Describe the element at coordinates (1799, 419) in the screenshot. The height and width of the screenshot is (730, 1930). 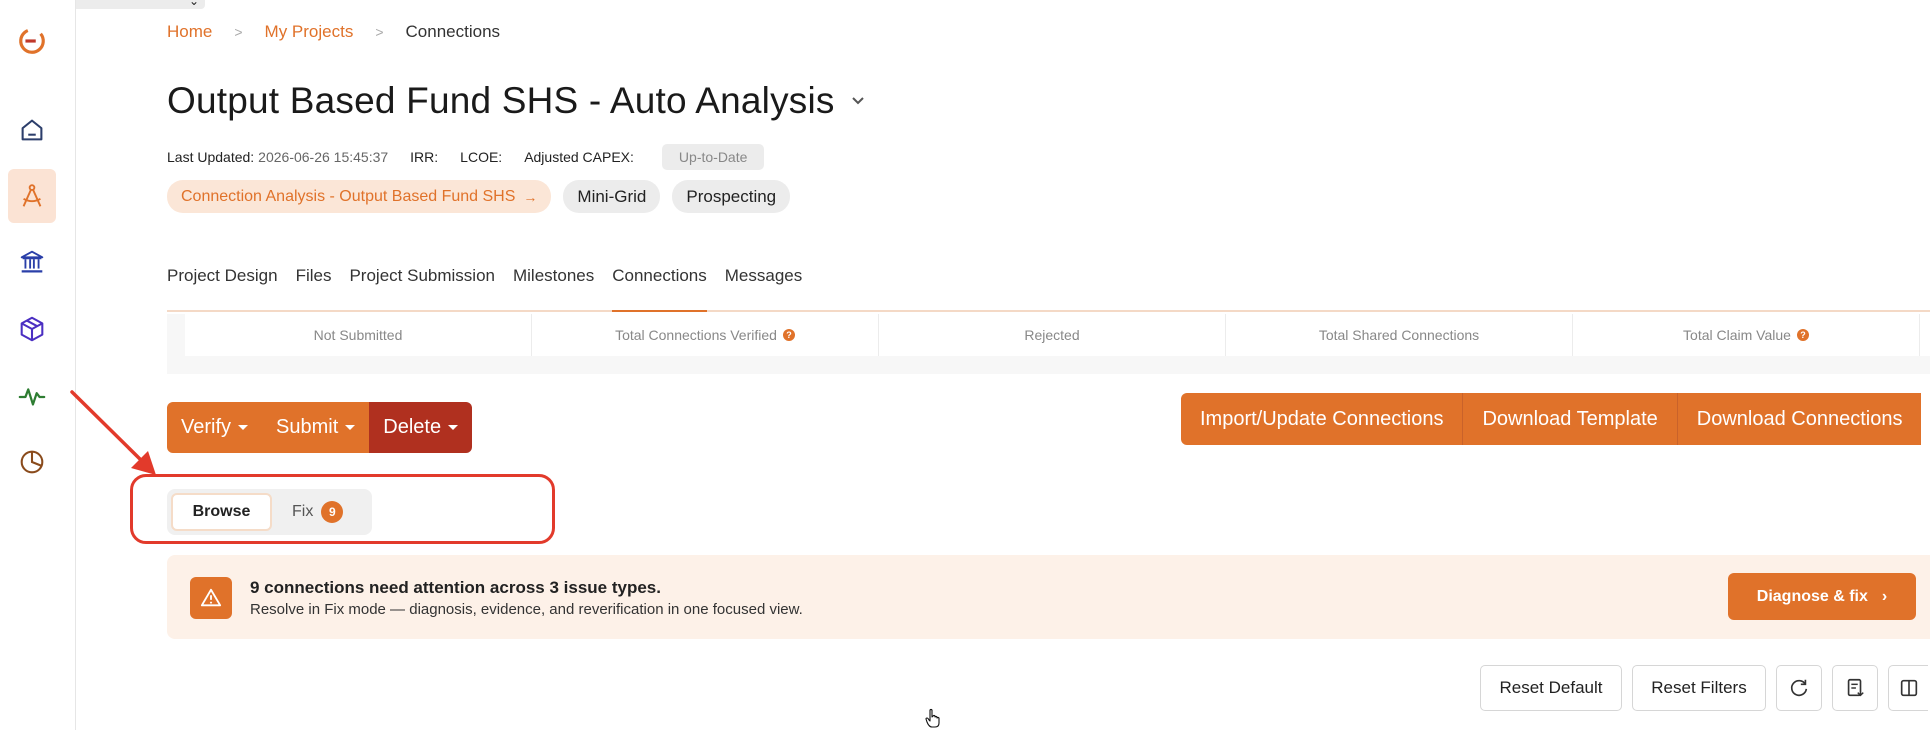
I see `download-connections-button: Download Connections` at that location.